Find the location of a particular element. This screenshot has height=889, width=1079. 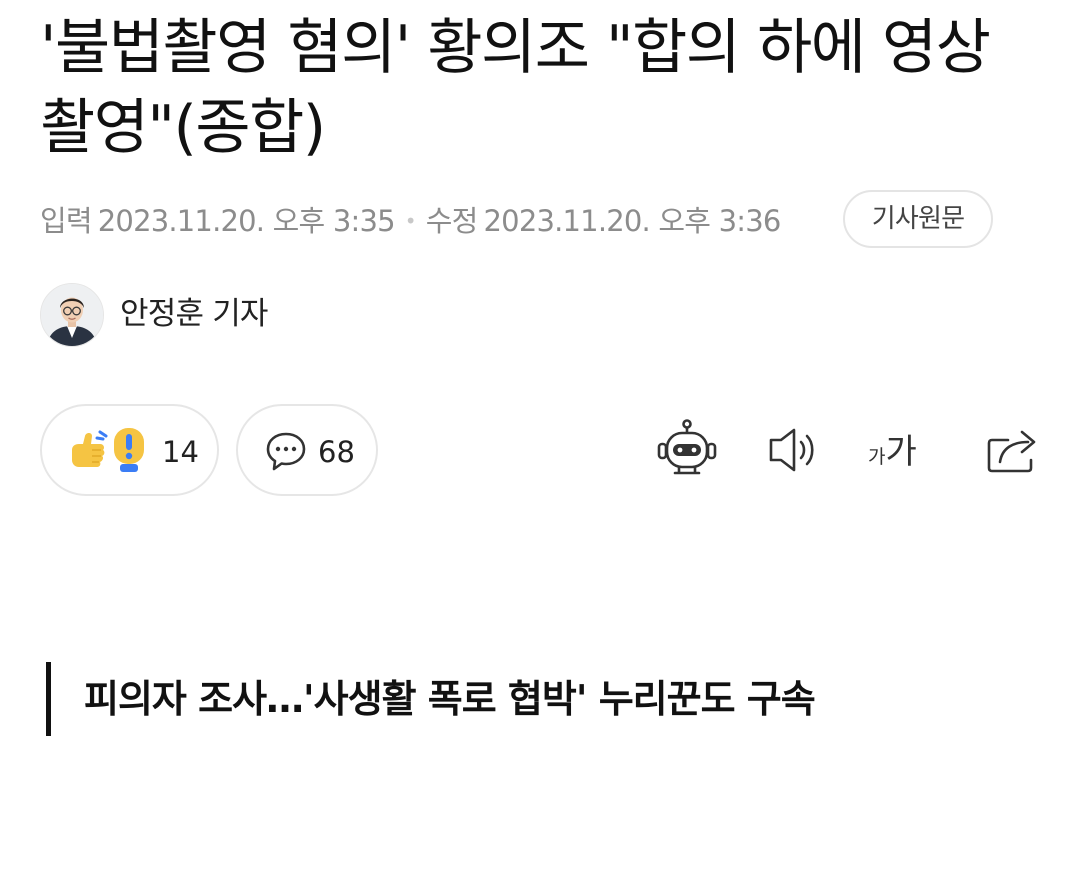

input-time: 2023.11.20. 오후 3:35 is located at coordinates (246, 221).